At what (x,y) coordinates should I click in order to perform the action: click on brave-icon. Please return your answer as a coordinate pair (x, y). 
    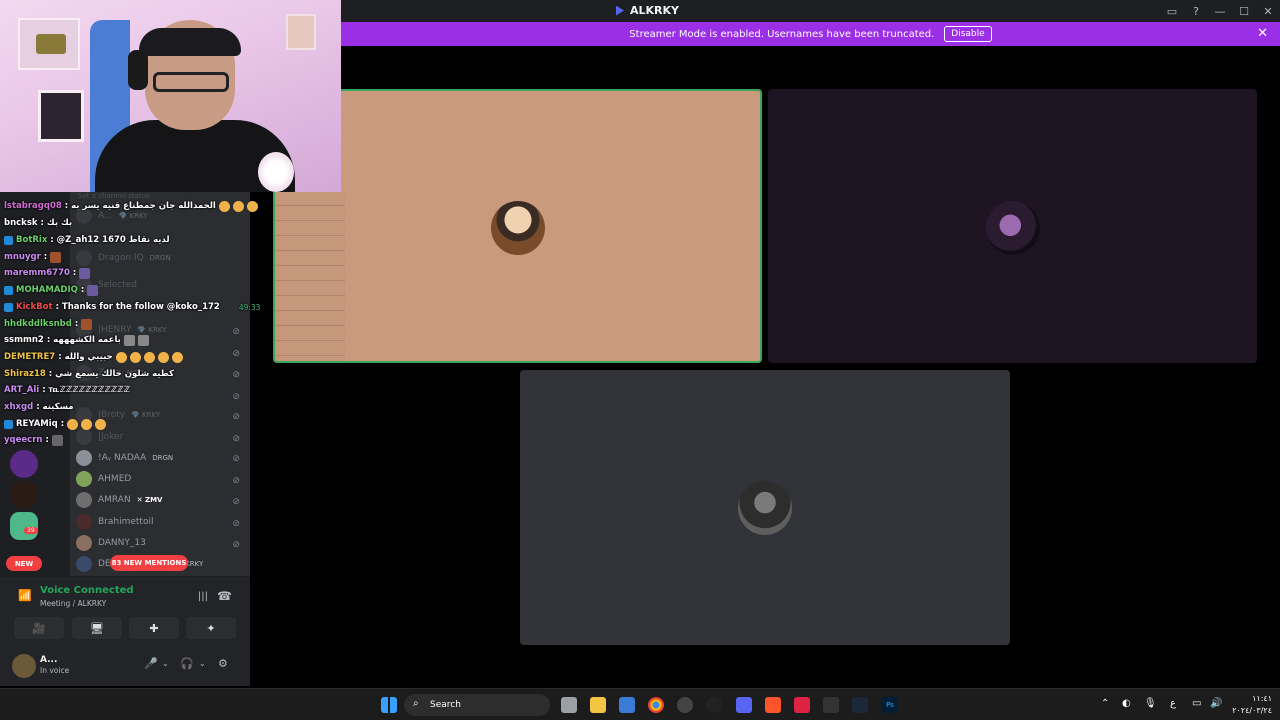
    Looking at the image, I should click on (773, 705).